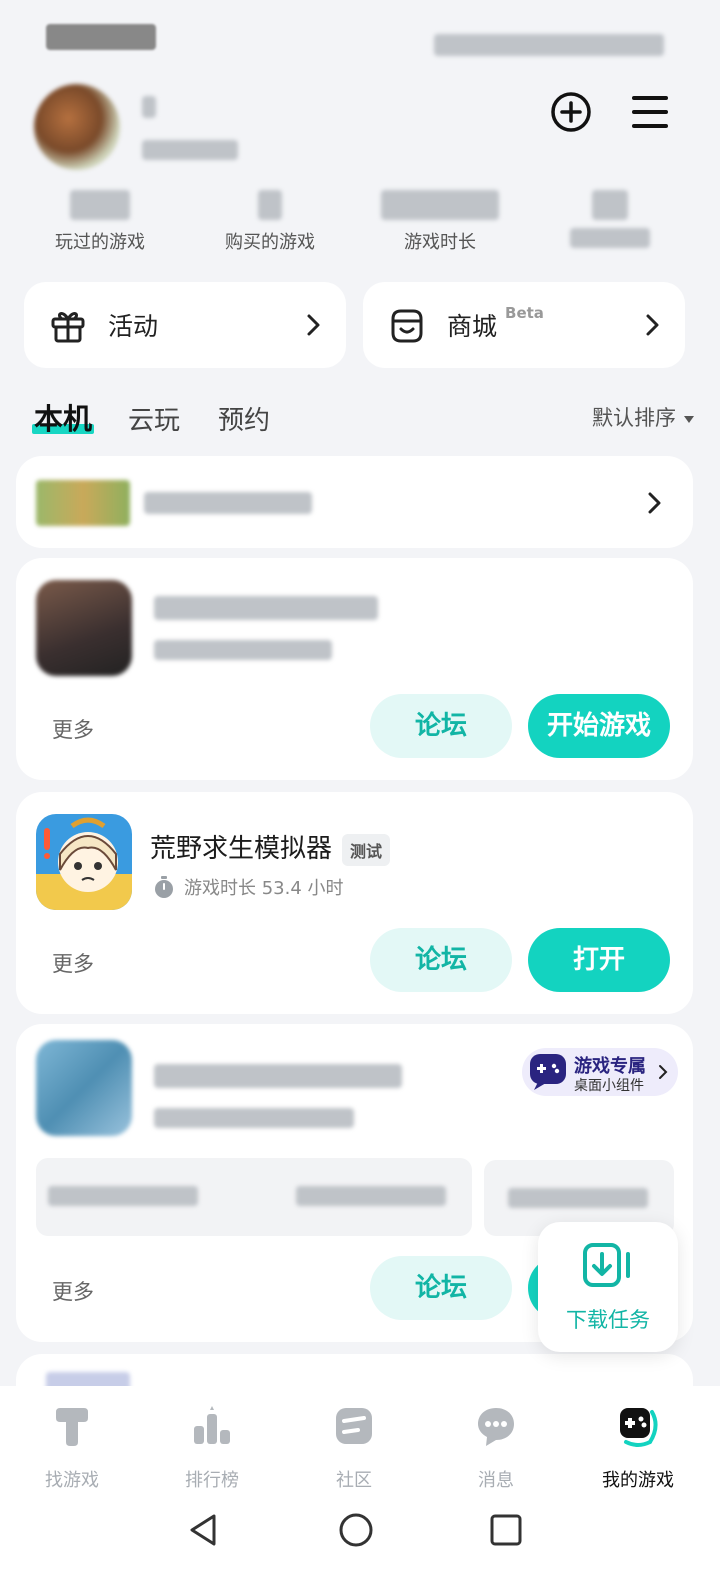 The image size is (720, 1592). I want to click on stat-label-blurred, so click(610, 238).